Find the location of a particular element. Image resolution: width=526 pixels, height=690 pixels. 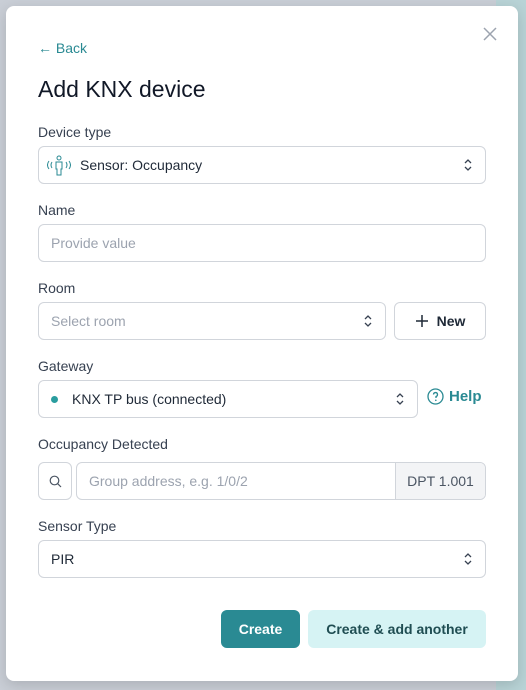

create-button: Create is located at coordinates (260, 629).